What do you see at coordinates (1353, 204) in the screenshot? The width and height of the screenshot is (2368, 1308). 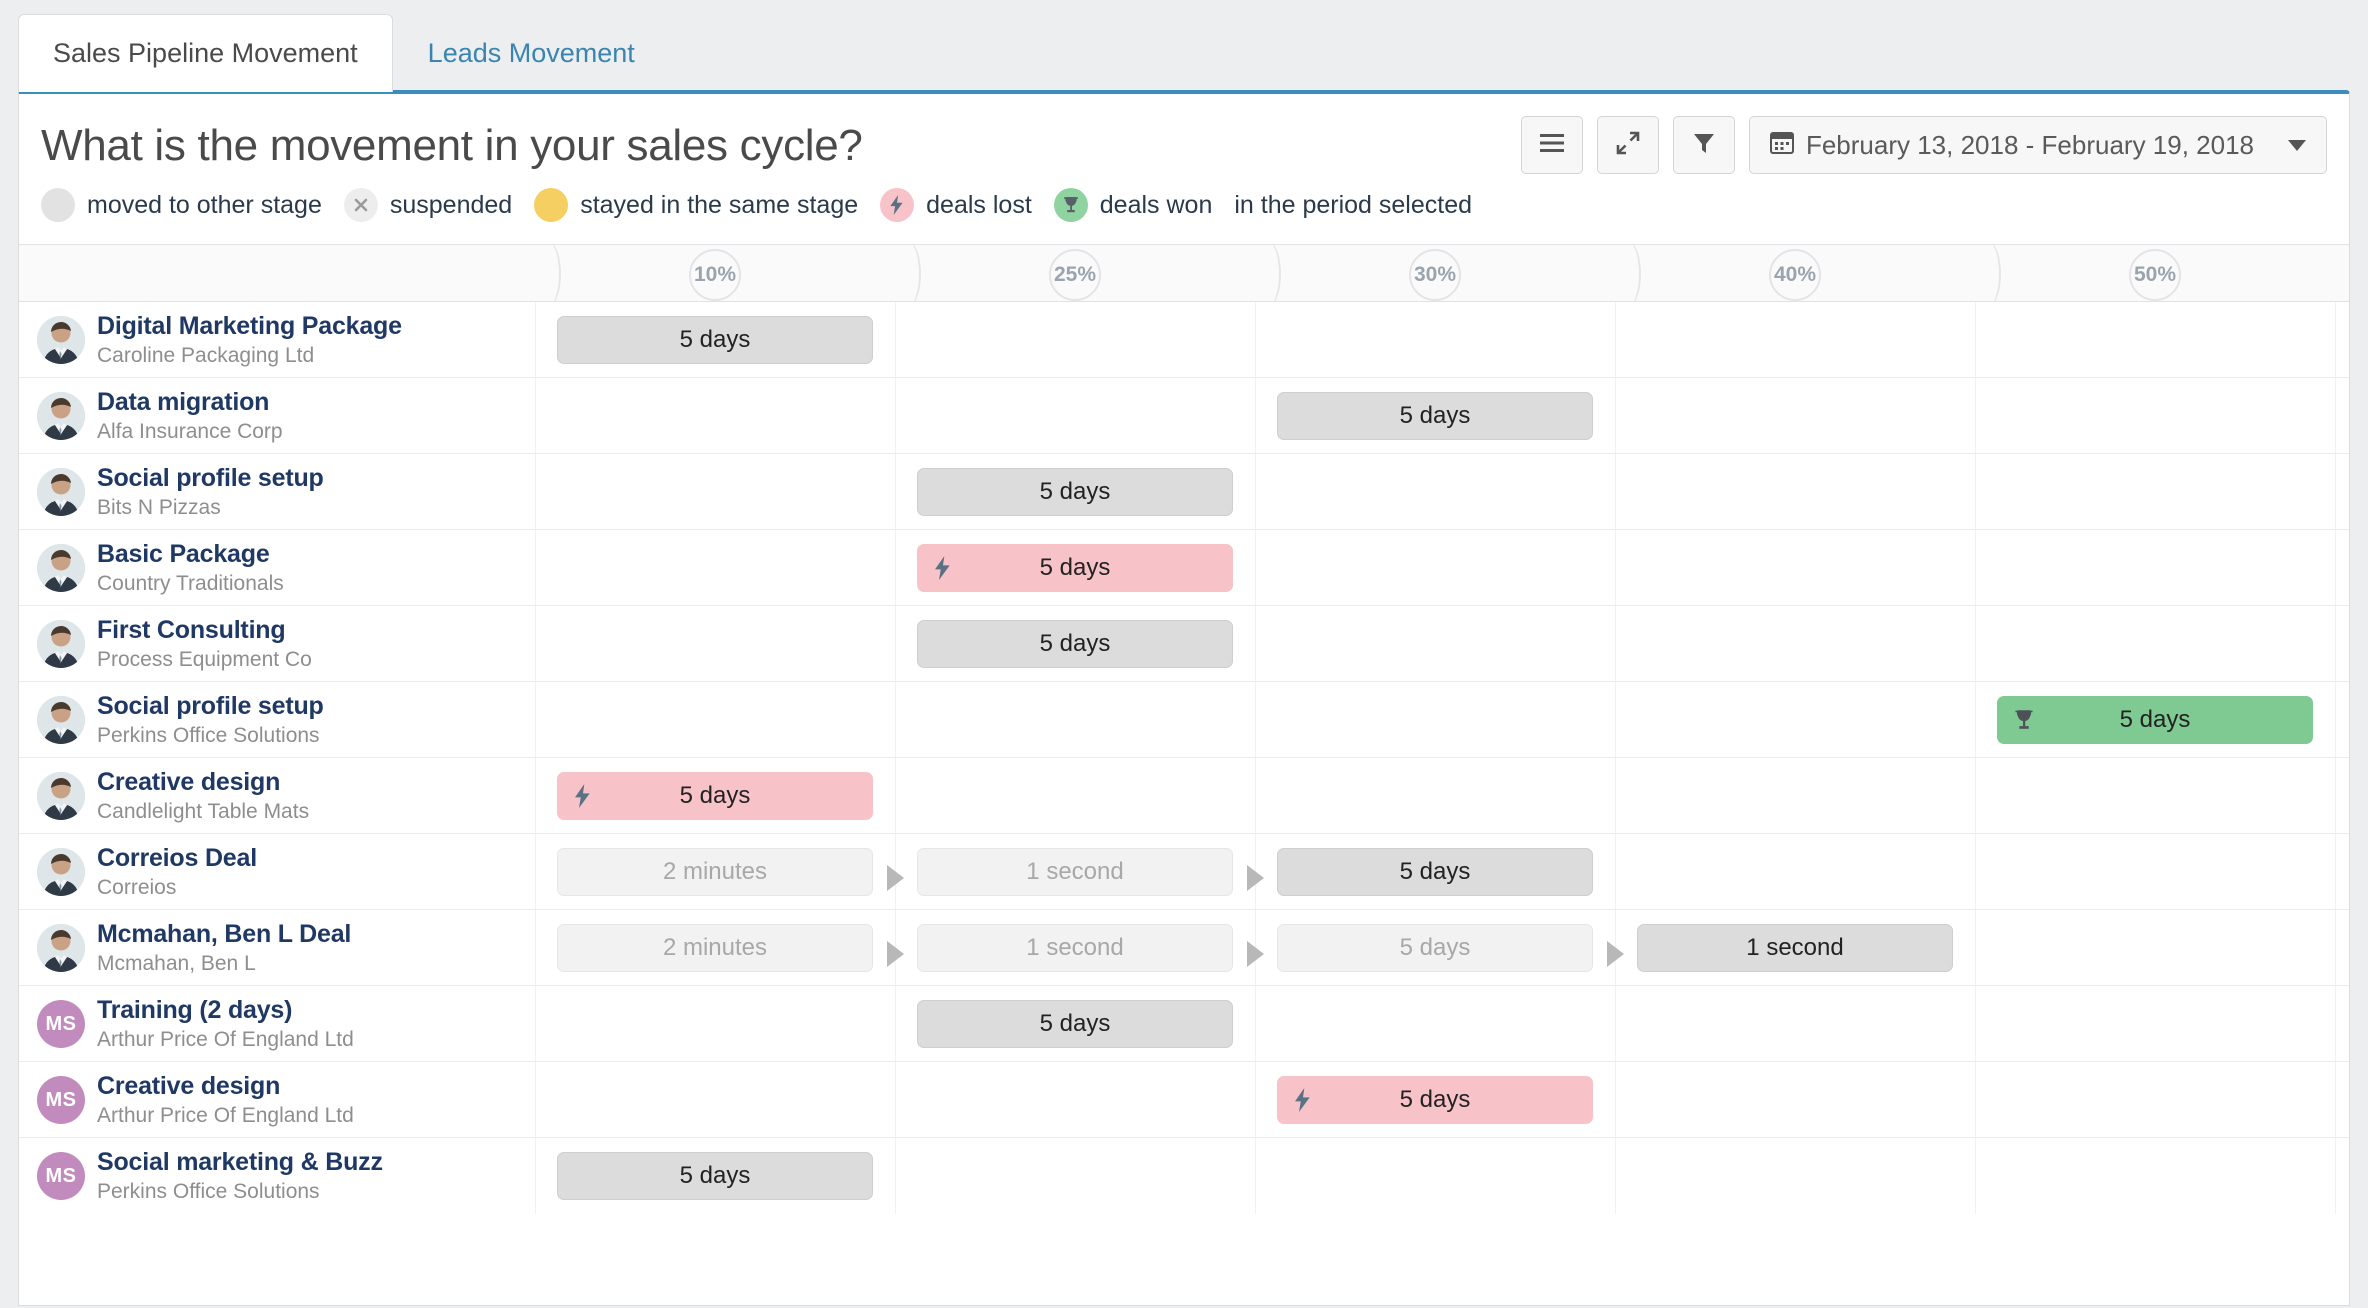 I see `legend-suffix: in the period selected` at bounding box center [1353, 204].